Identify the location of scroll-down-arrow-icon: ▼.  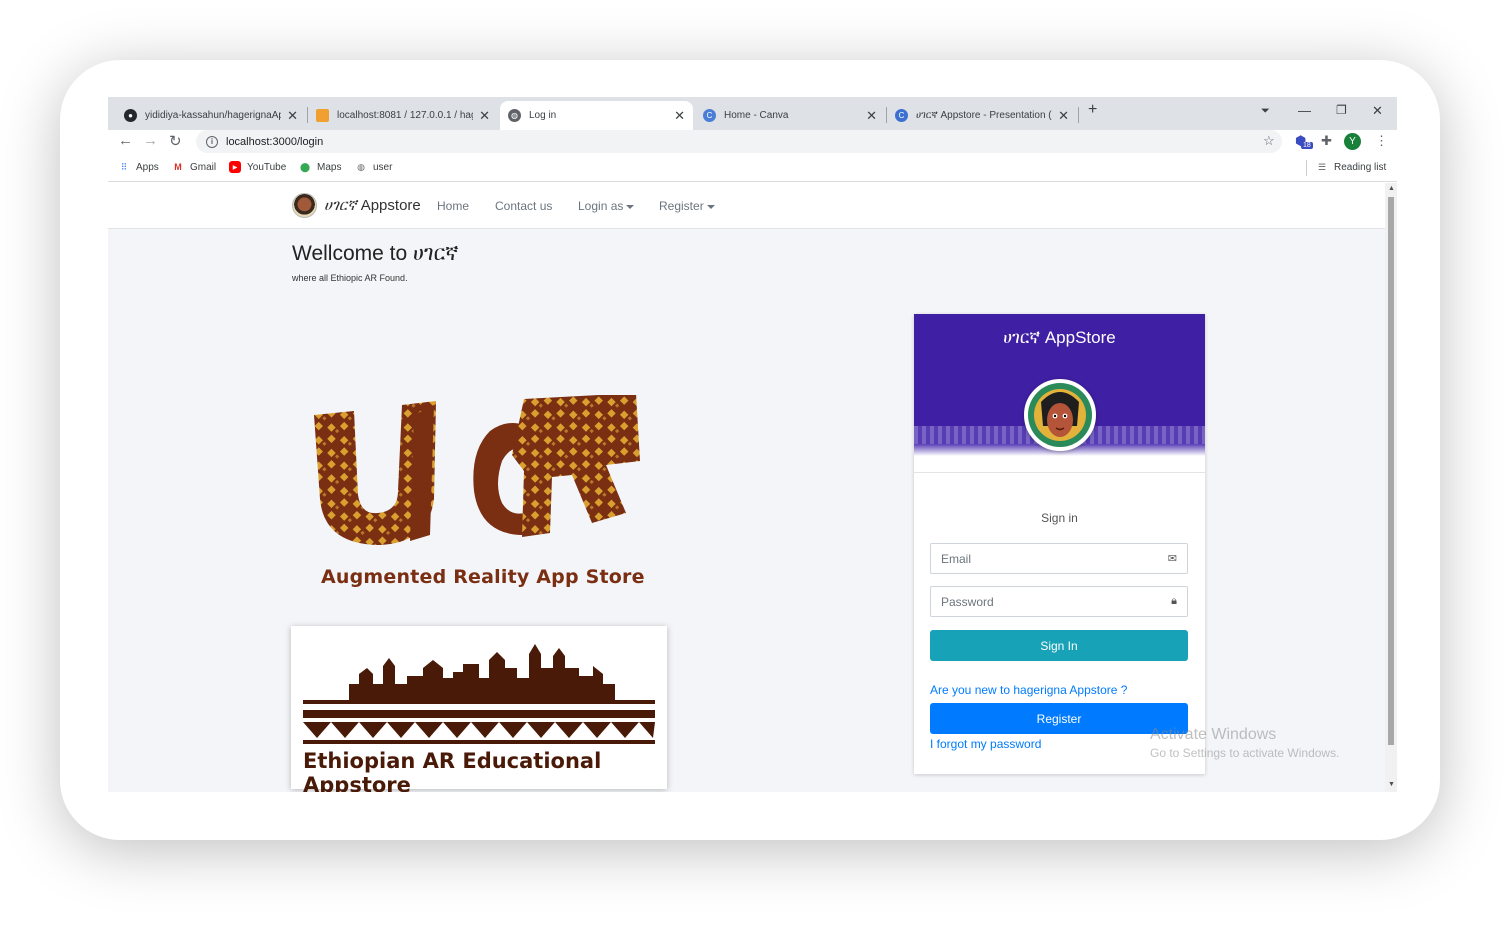
(1391, 784).